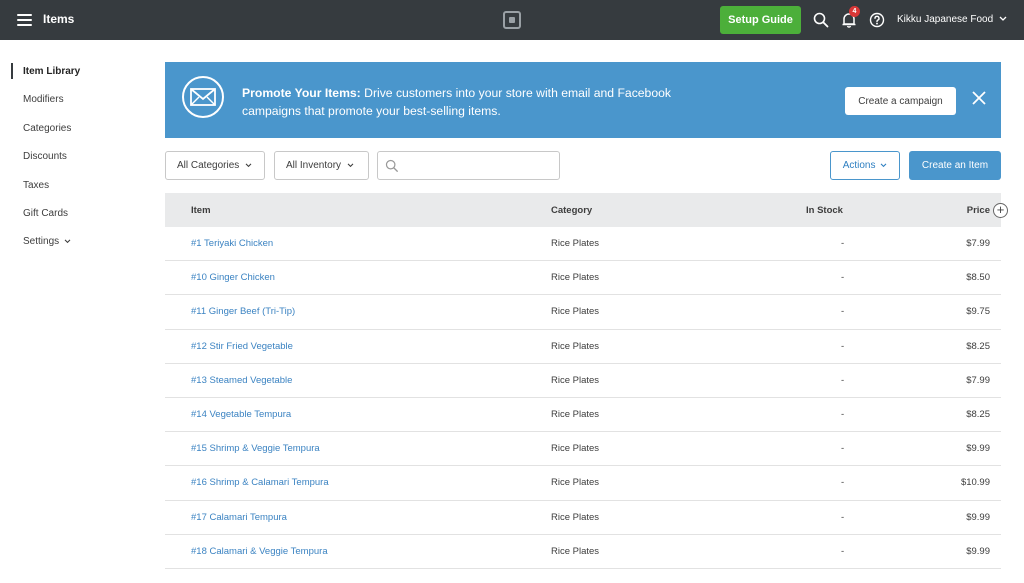 The width and height of the screenshot is (1024, 583). What do you see at coordinates (314, 165) in the screenshot?
I see `dropdown-label: All Inventory` at bounding box center [314, 165].